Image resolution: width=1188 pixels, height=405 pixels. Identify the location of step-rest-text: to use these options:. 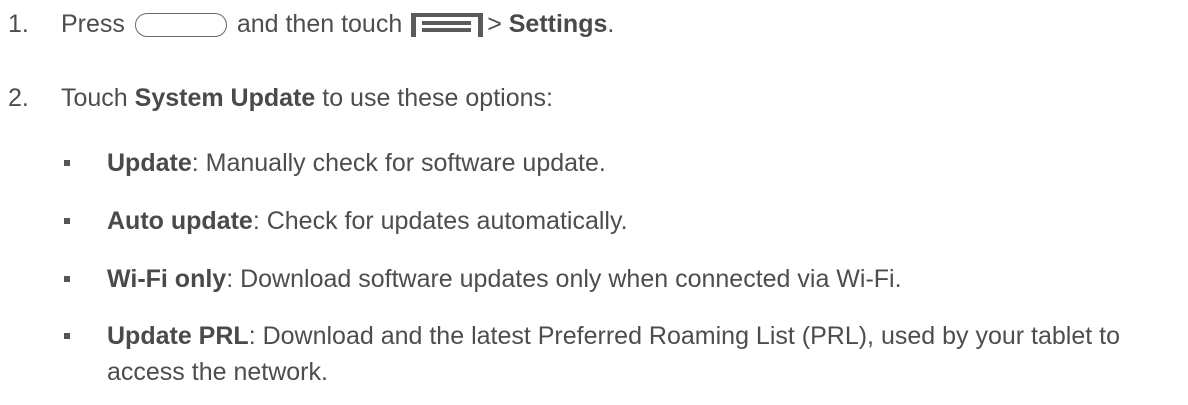
(437, 98).